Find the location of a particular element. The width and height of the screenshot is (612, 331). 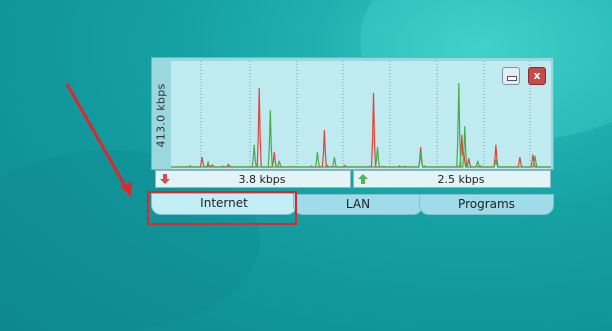

tab-lan: LAN is located at coordinates (358, 204).